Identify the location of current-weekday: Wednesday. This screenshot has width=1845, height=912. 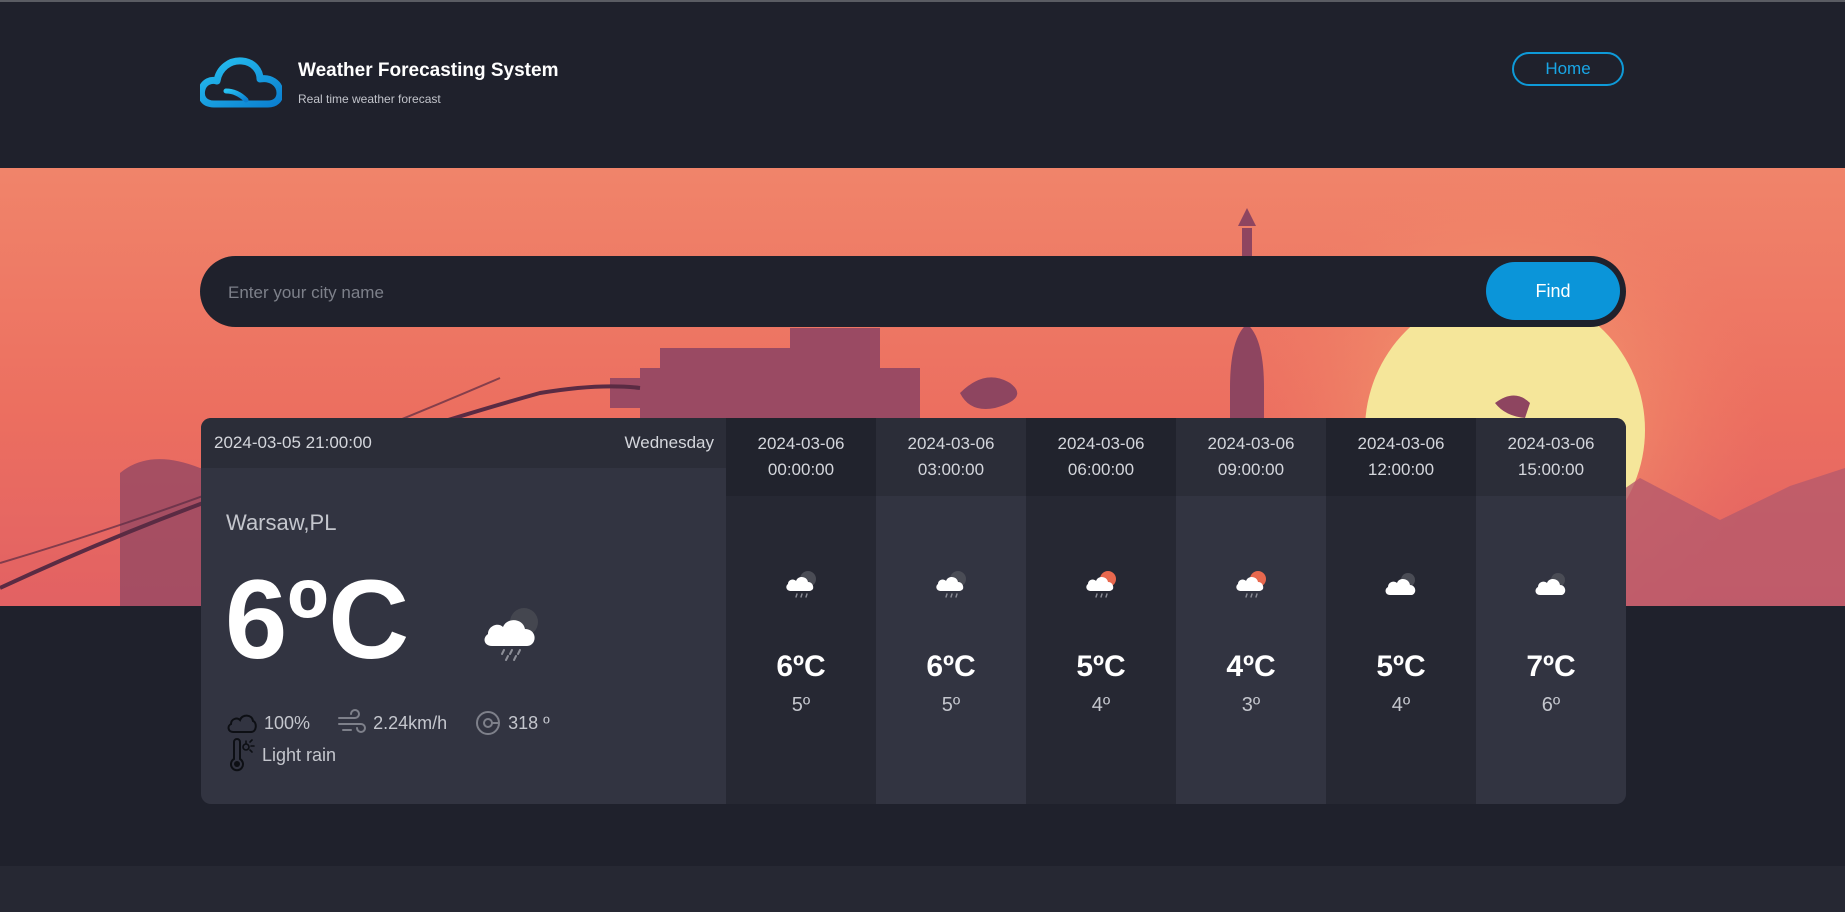
(669, 442).